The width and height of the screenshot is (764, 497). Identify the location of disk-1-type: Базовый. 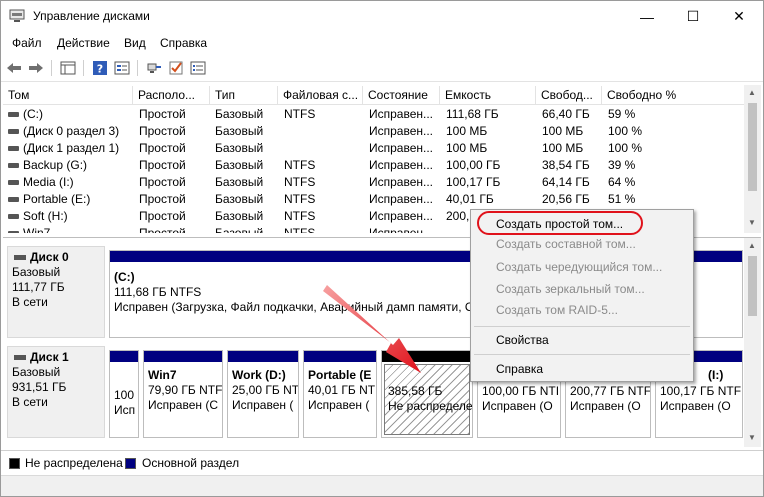
(36, 372).